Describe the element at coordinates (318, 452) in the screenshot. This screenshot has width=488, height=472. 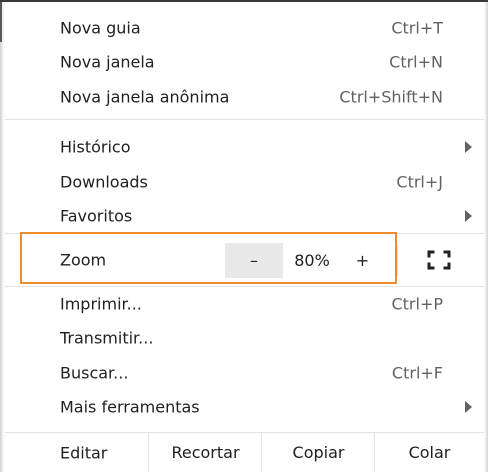
I see `copy-button: Copiar` at that location.